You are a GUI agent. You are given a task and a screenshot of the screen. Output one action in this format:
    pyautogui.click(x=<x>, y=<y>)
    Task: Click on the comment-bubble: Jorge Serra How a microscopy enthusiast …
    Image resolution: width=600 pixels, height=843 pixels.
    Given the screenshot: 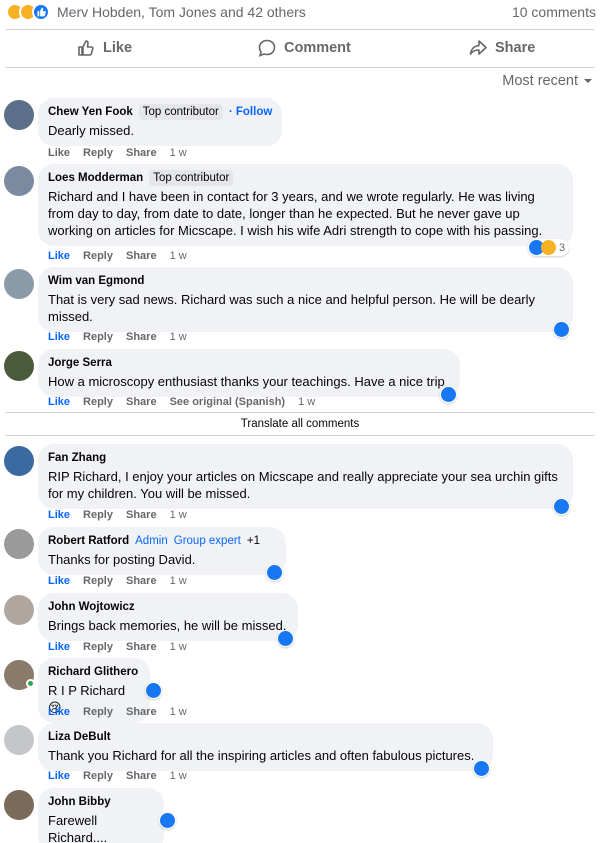 What is the action you would take?
    pyautogui.click(x=249, y=373)
    